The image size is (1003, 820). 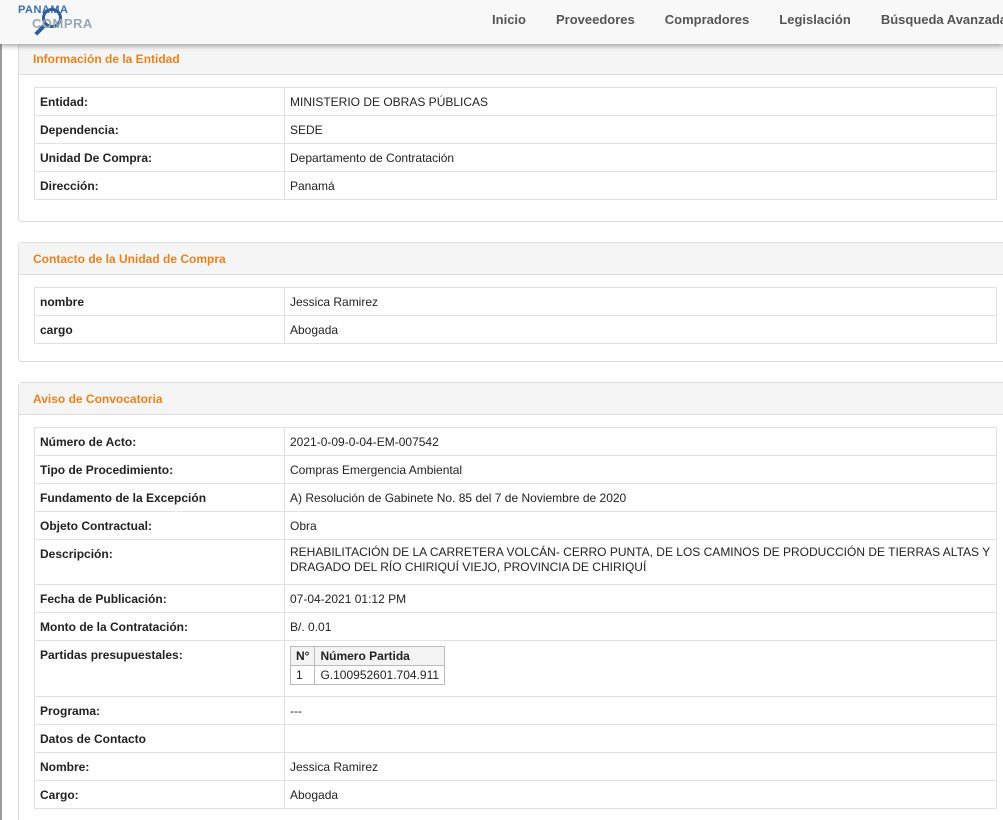 I want to click on nav-legislacion: Legislación, so click(x=815, y=19).